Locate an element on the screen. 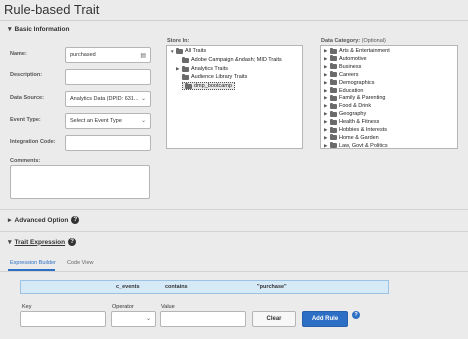 The image size is (468, 339). integration-code-label: Integration Code: is located at coordinates (33, 142).